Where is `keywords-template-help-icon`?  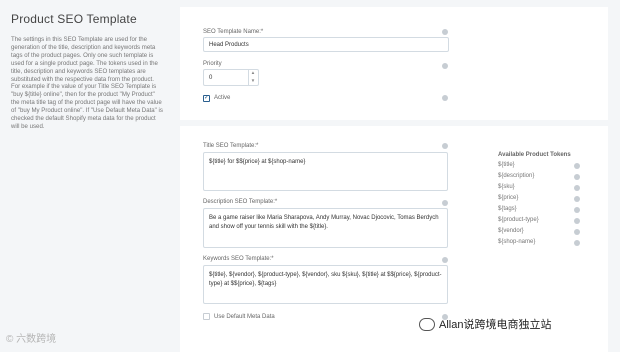 keywords-template-help-icon is located at coordinates (445, 260).